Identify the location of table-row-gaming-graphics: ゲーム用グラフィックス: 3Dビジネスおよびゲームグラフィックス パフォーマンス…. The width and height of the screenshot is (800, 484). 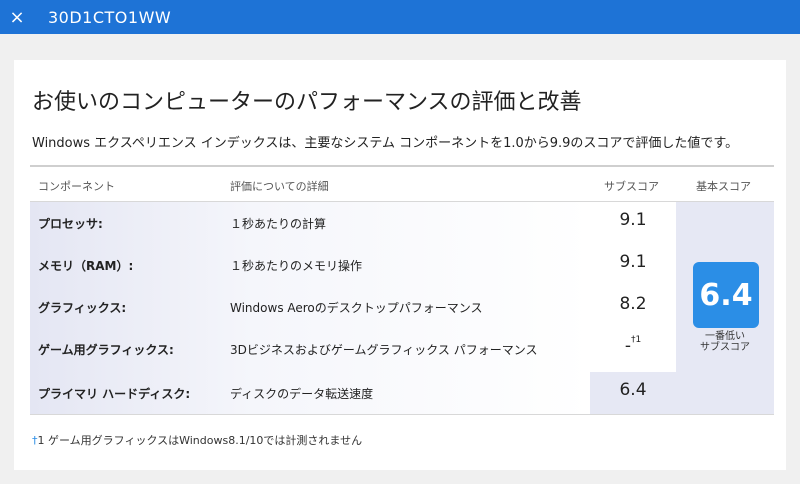
(402, 349).